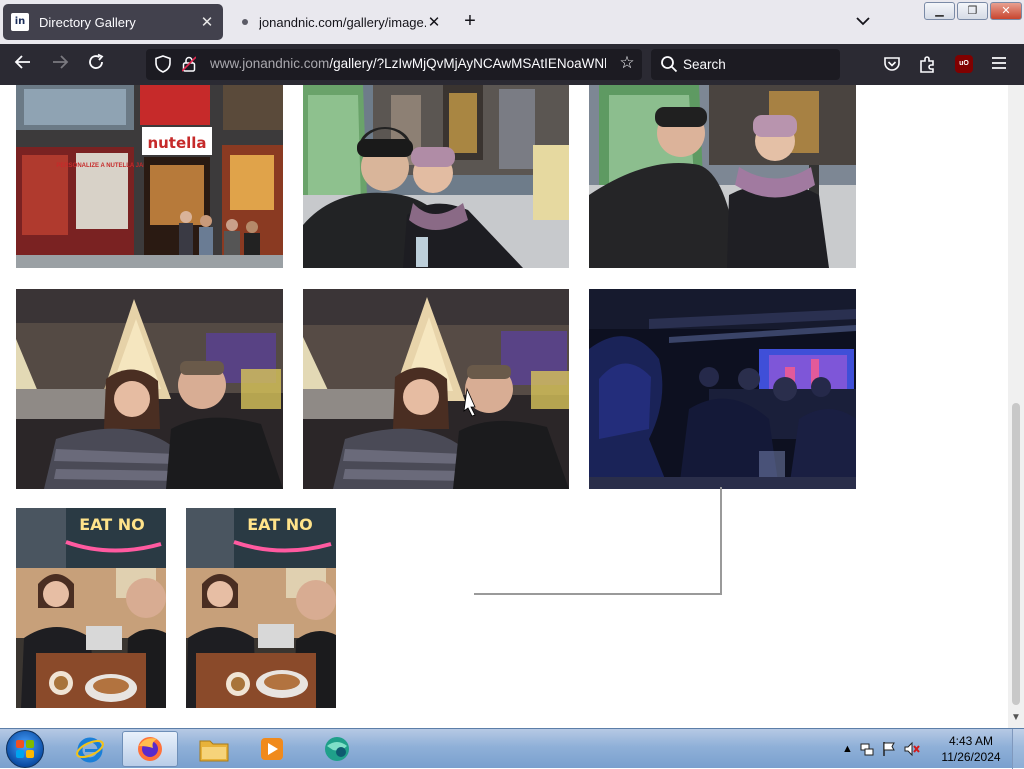  I want to click on list-all-tabs-button, so click(863, 21).